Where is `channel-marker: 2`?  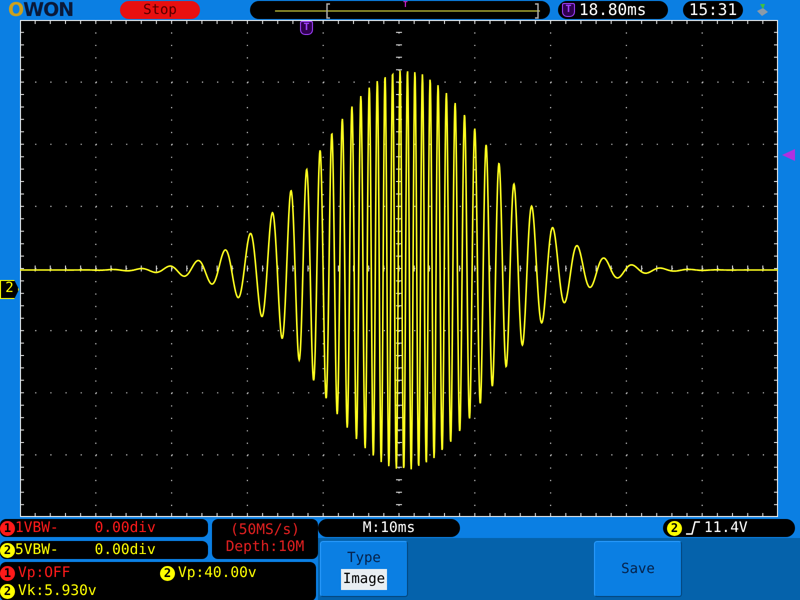
channel-marker: 2 is located at coordinates (9, 289).